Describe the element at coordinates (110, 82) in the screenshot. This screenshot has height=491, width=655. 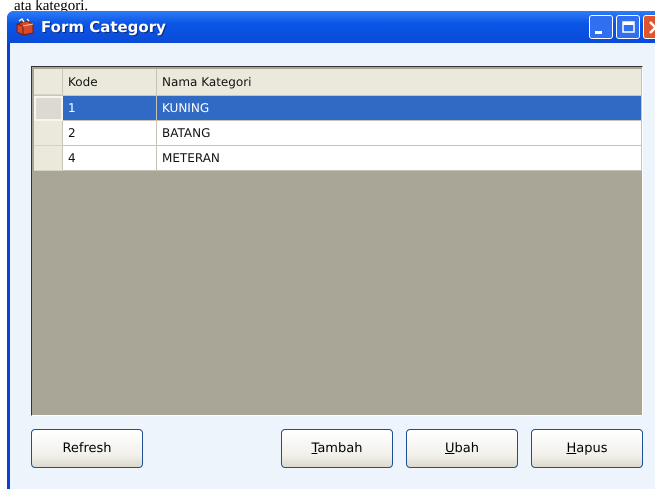
I see `column-header: Kode` at that location.